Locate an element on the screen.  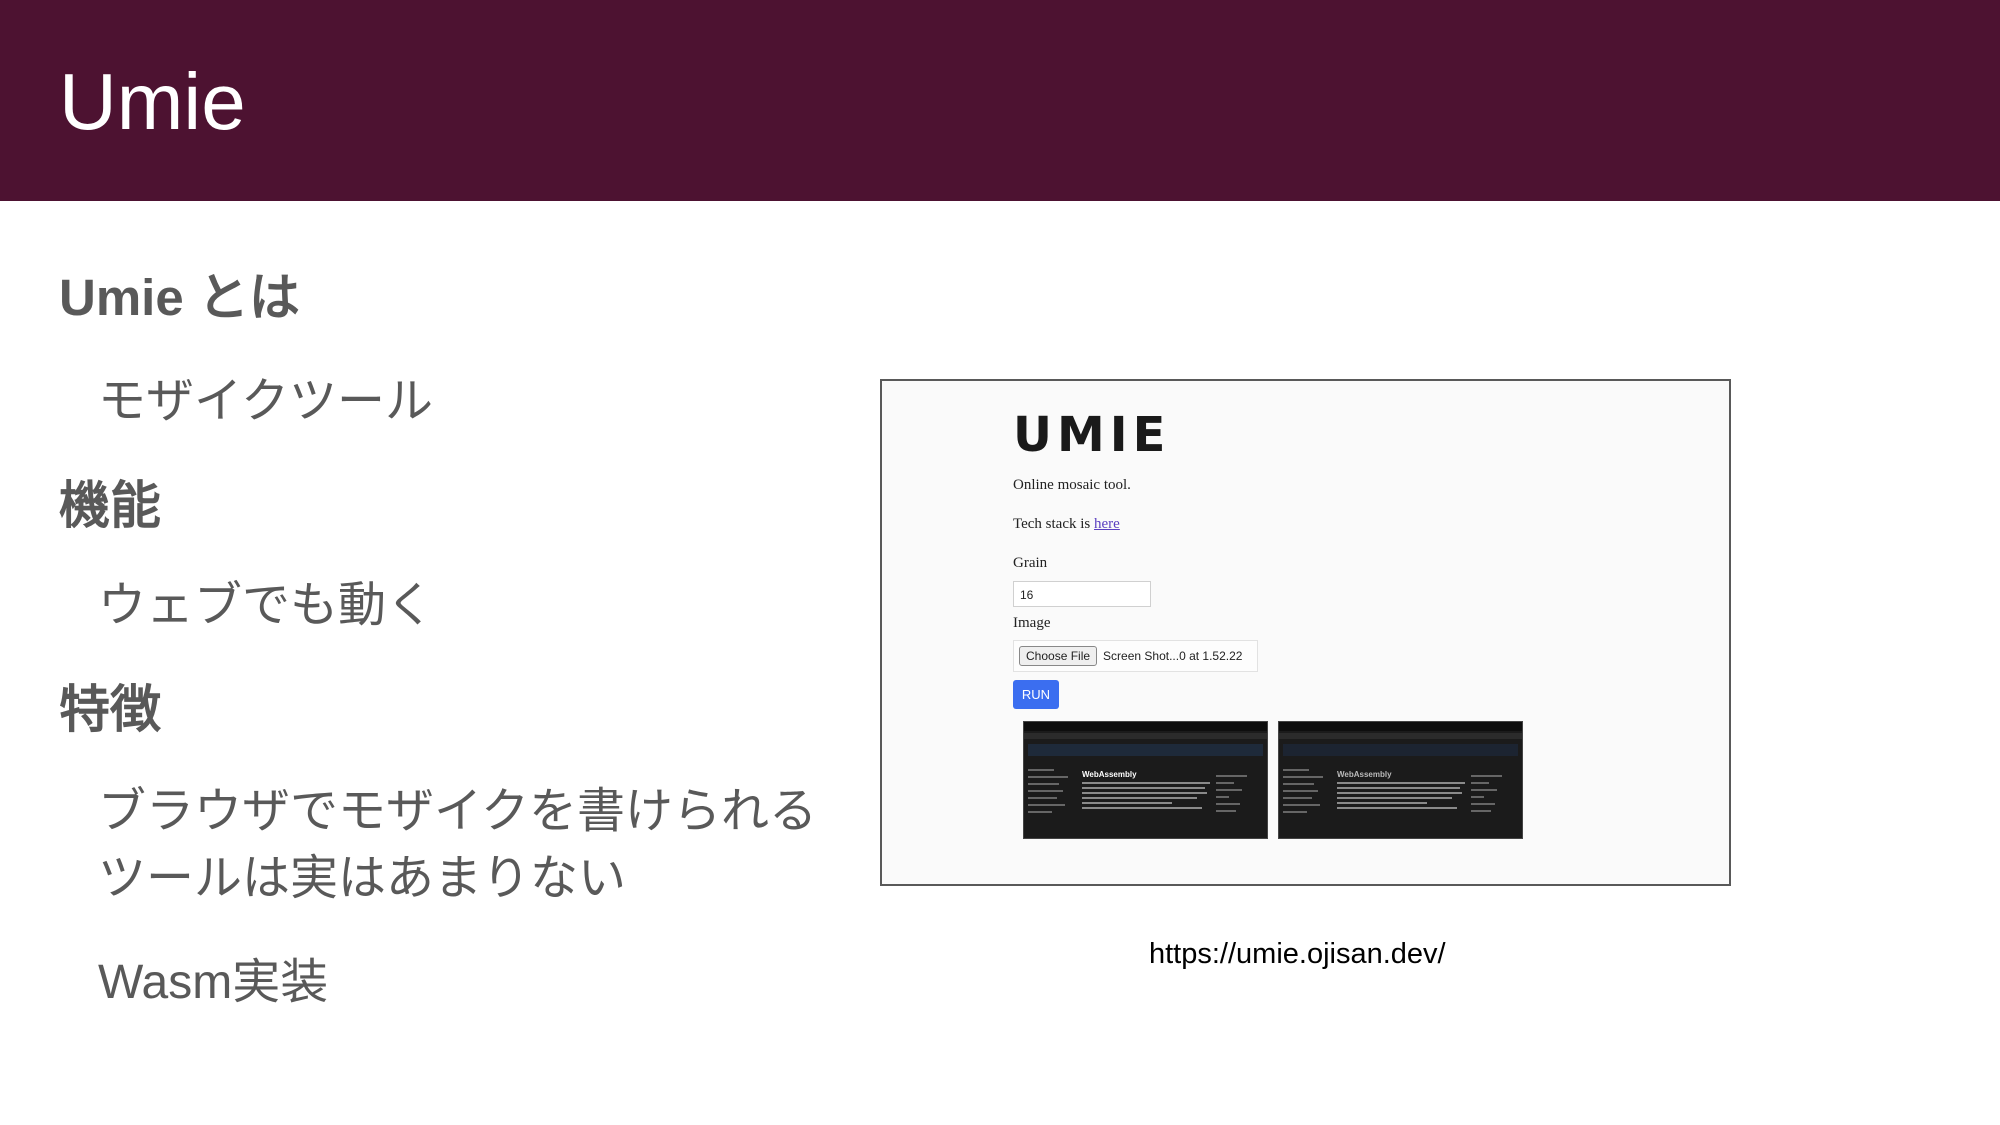
tagline: Online mosaic tool. is located at coordinates (1072, 485).